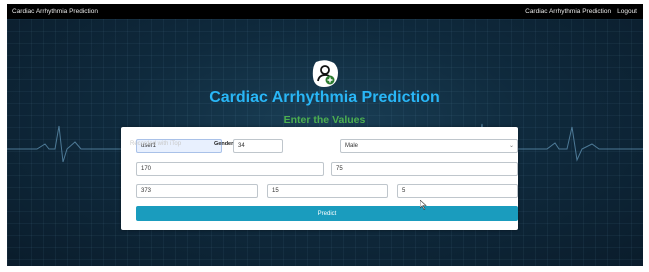  What do you see at coordinates (325, 74) in the screenshot?
I see `user-plus-icon` at bounding box center [325, 74].